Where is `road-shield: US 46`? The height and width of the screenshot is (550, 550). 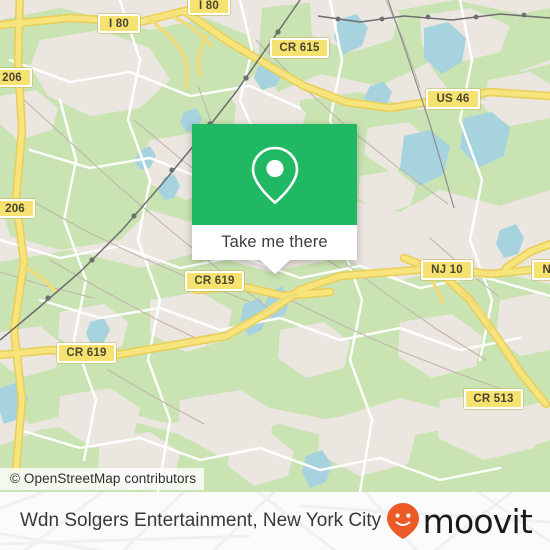
road-shield: US 46 is located at coordinates (453, 99).